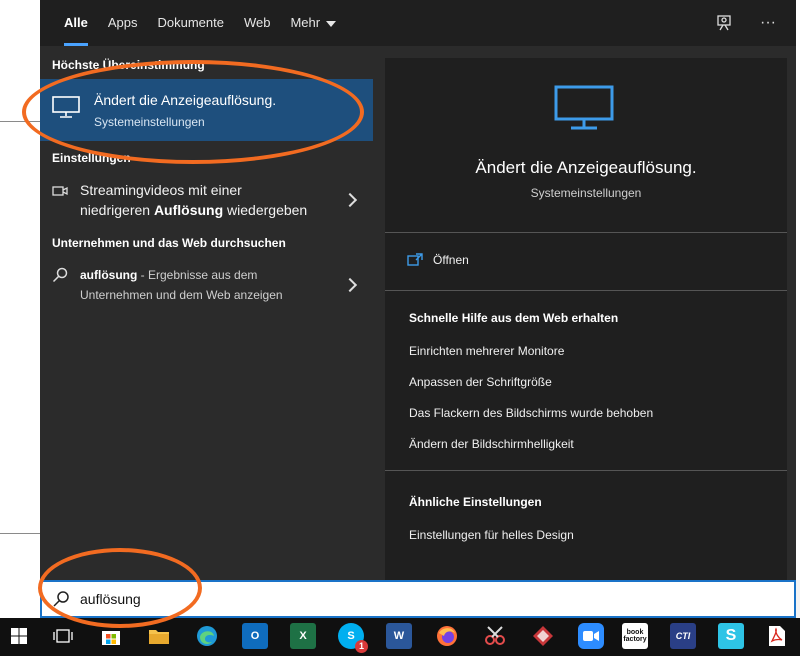 Image resolution: width=800 pixels, height=656 pixels. I want to click on skype-icon: S 1, so click(353, 638).